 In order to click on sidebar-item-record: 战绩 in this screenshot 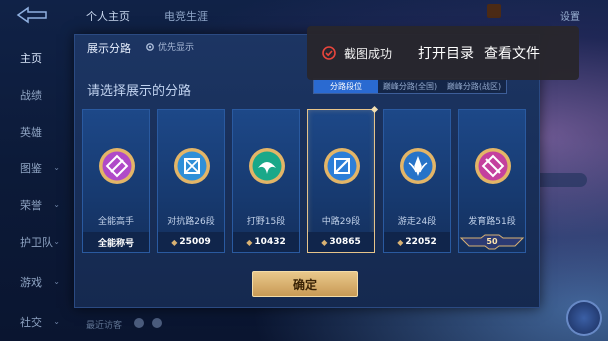, I will do `click(31, 95)`.